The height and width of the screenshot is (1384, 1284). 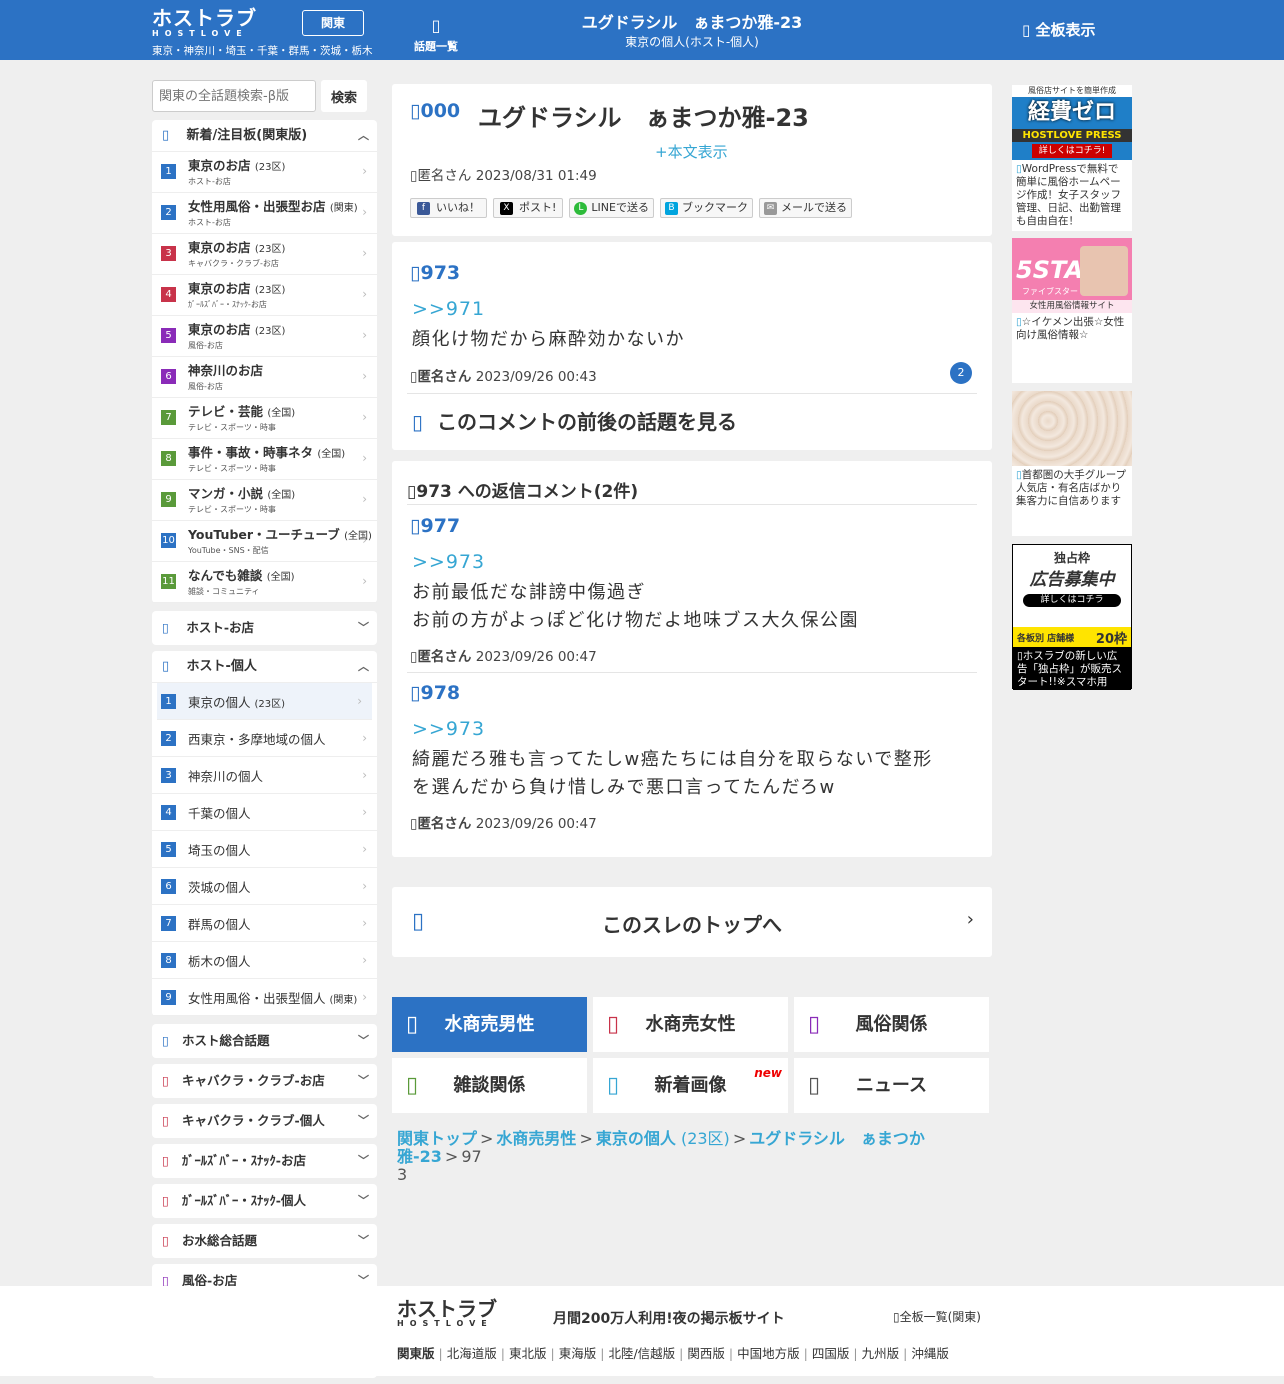 I want to click on facebook-like-button: f いいね！, so click(x=448, y=208).